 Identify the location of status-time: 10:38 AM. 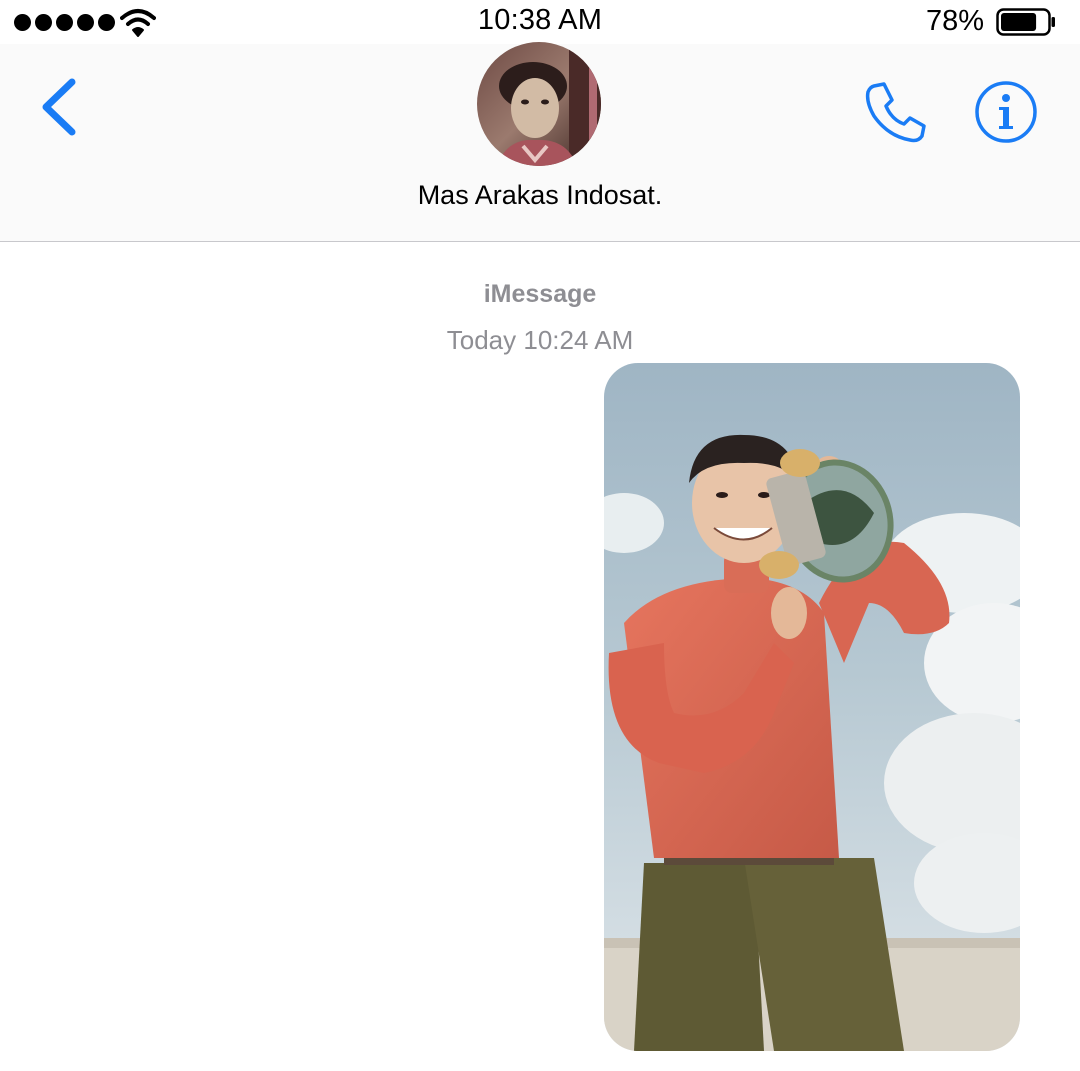
(540, 20).